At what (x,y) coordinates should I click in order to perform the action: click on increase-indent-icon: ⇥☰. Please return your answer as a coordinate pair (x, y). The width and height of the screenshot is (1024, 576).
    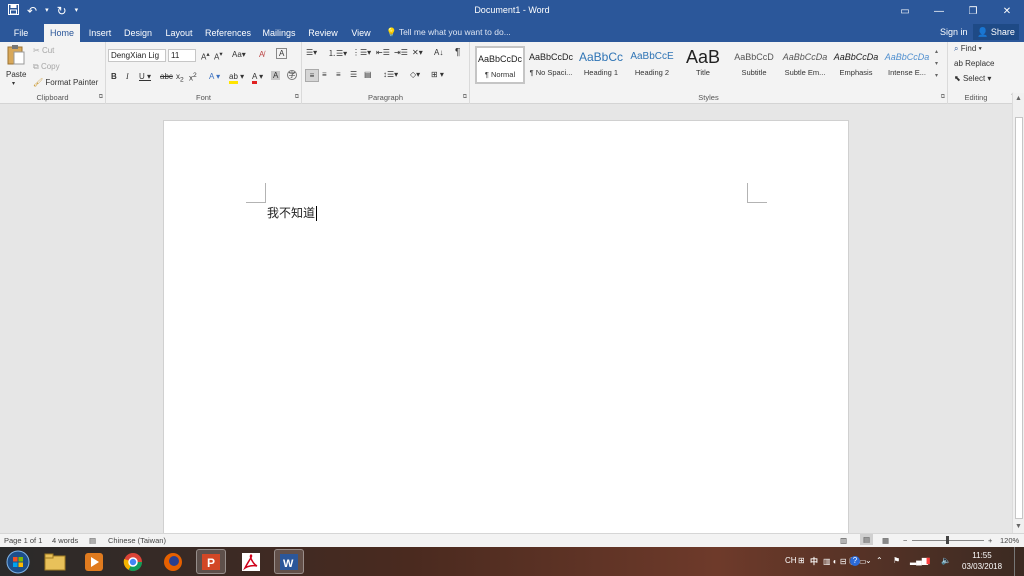
    Looking at the image, I should click on (401, 52).